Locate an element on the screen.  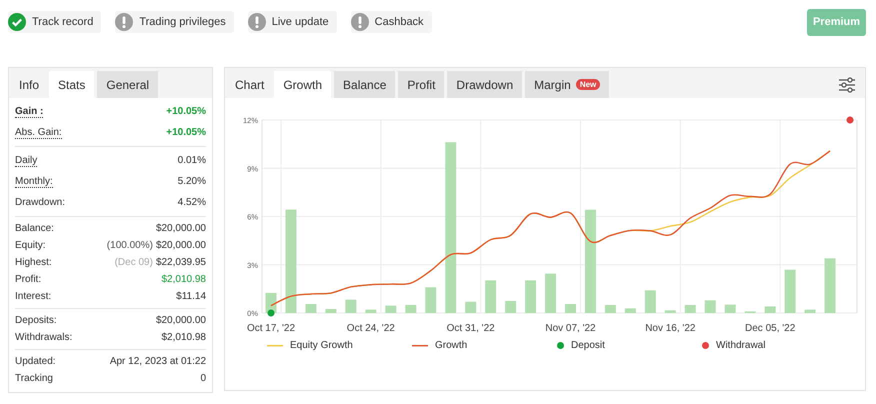
status-badge: Cashback is located at coordinates (391, 22).